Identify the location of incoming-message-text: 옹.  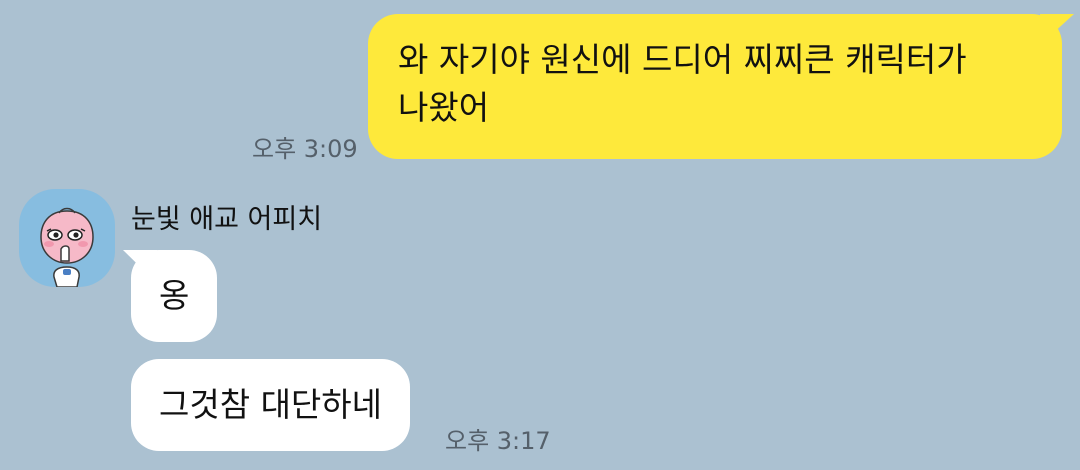
(174, 295).